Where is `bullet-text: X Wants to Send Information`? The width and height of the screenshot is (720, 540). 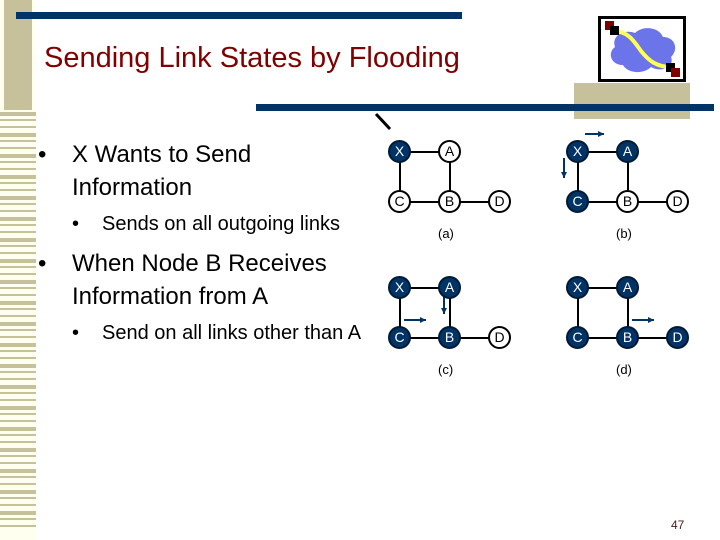 bullet-text: X Wants to Send Information is located at coordinates (162, 171).